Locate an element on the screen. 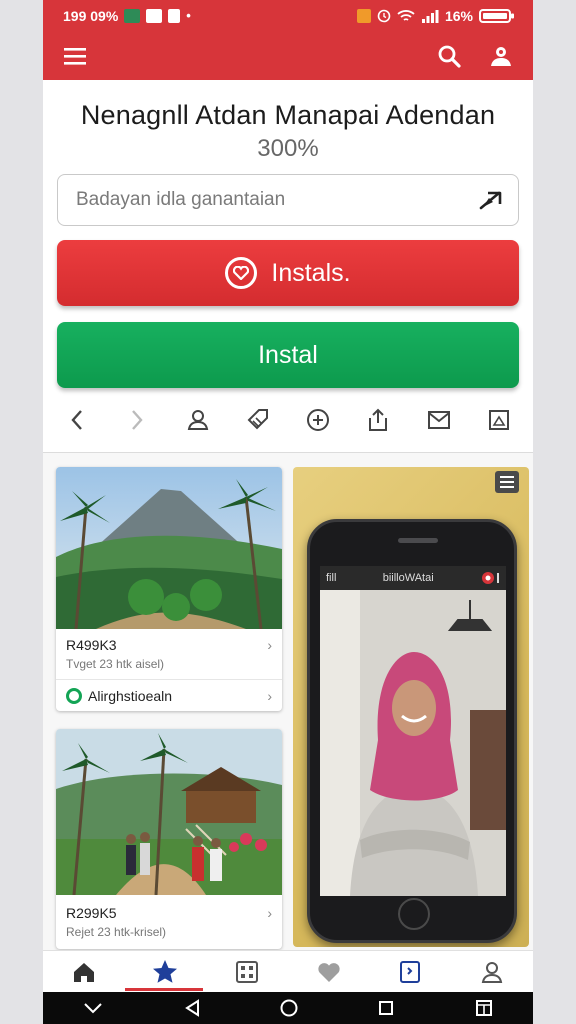 The width and height of the screenshot is (576, 1024). mockup-app-title: biilloWAtai is located at coordinates (408, 578).